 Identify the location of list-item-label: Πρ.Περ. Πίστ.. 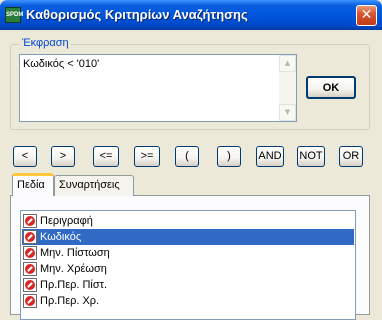
(74, 285).